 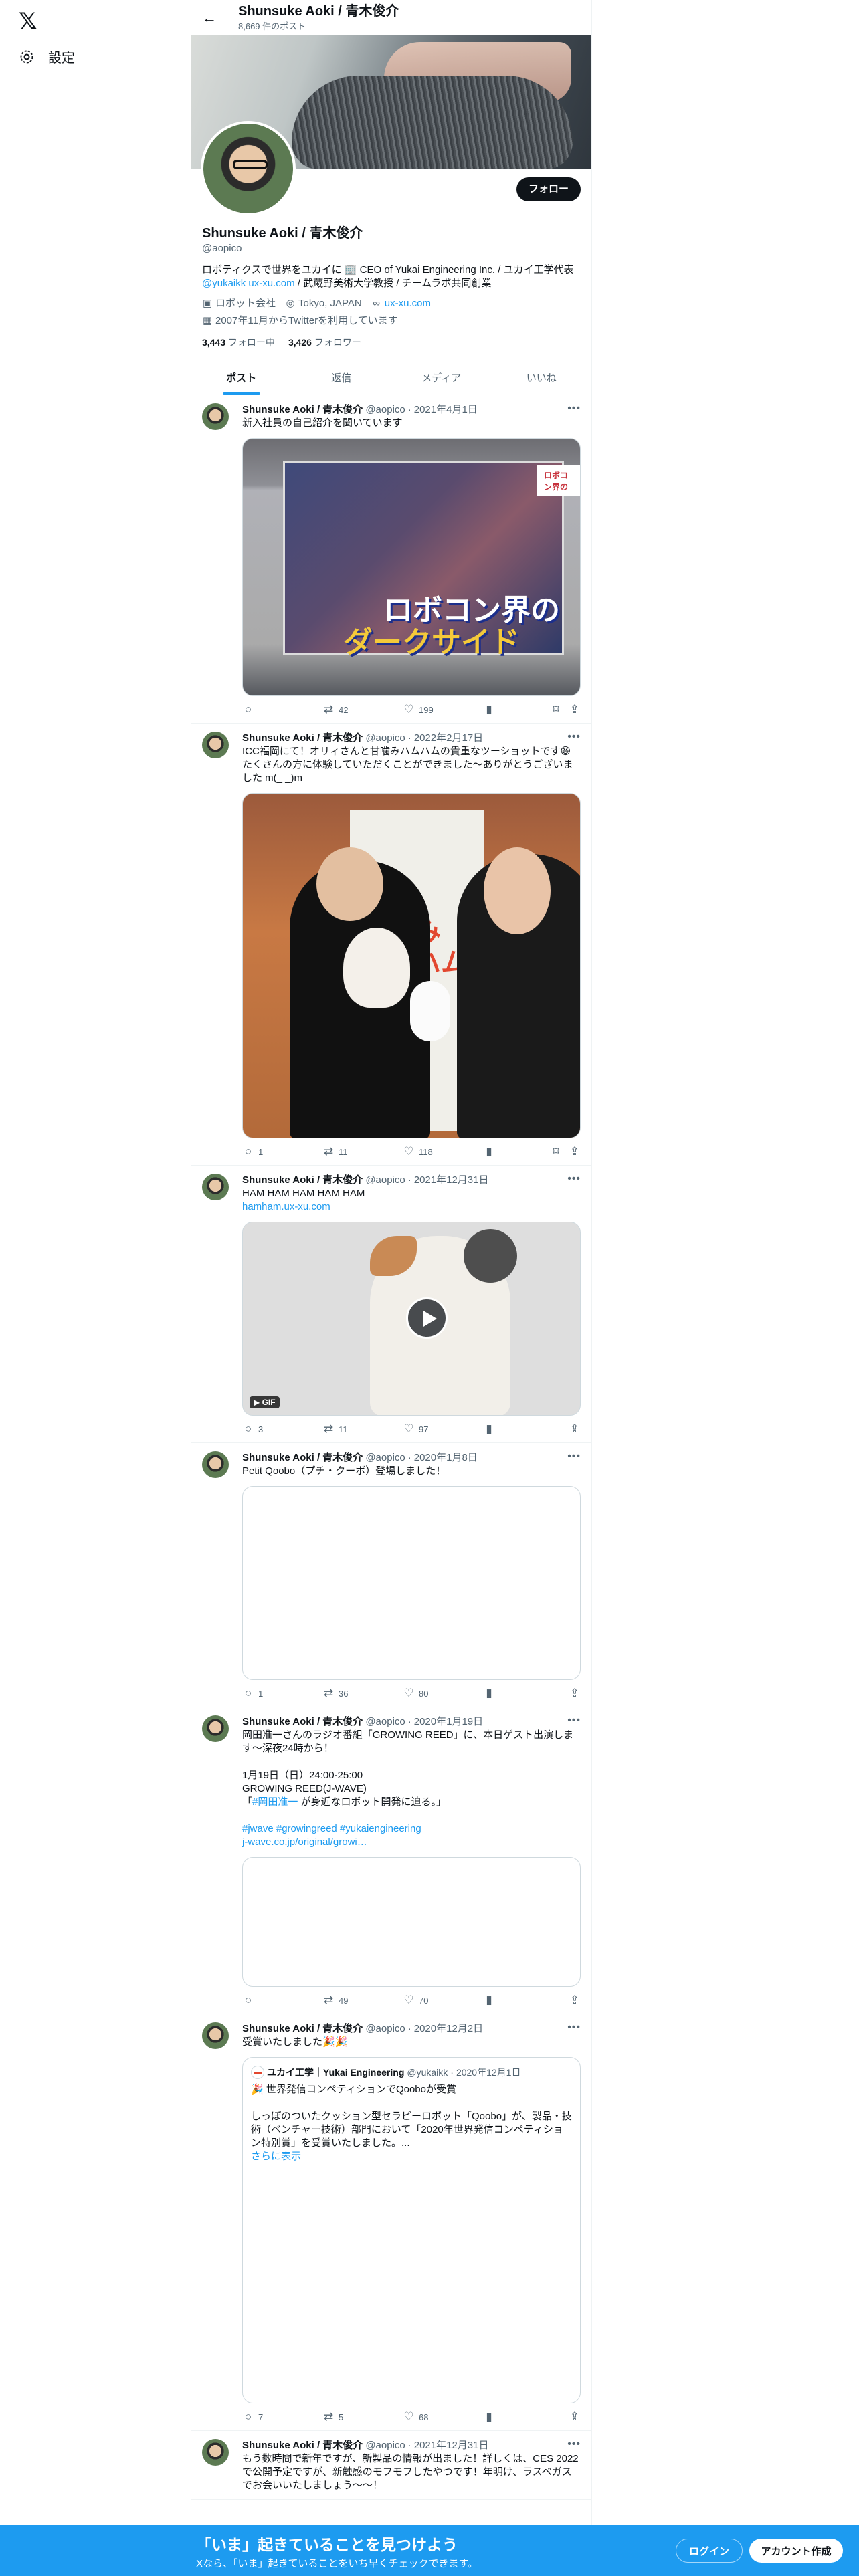 I want to click on login-button: ログイン, so click(x=709, y=2551).